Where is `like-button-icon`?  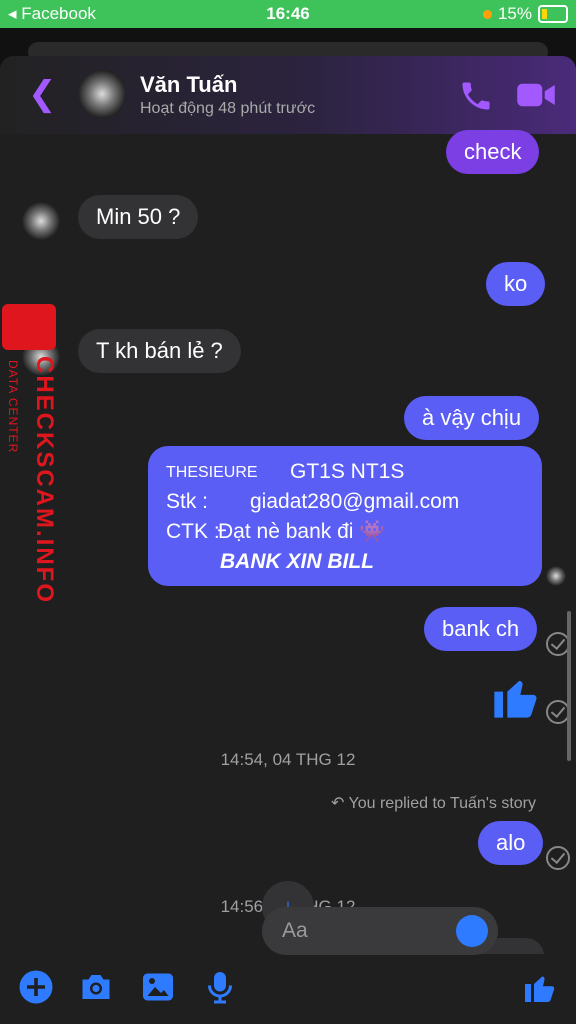
like-button-icon is located at coordinates (540, 987).